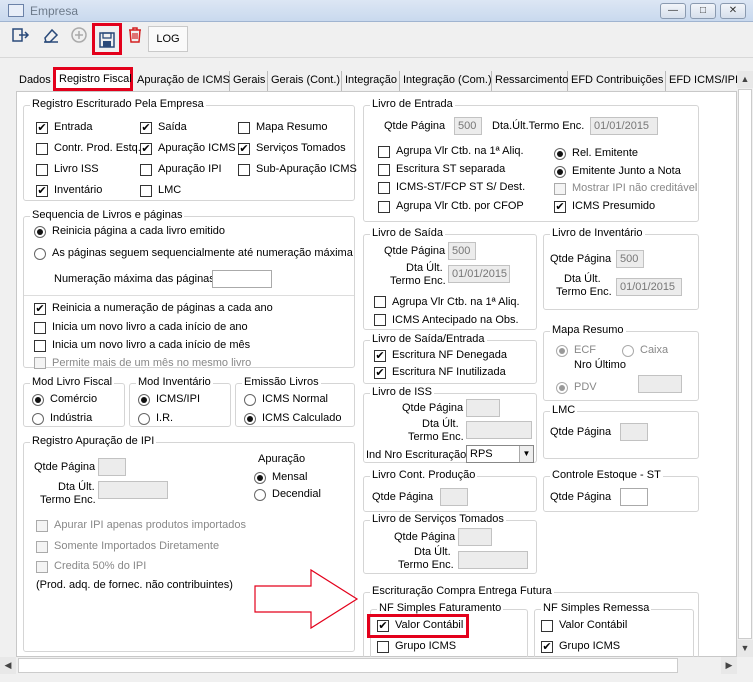  Describe the element at coordinates (380, 373) in the screenshot. I see `checkbox-nf-inutilizada: ✔` at that location.